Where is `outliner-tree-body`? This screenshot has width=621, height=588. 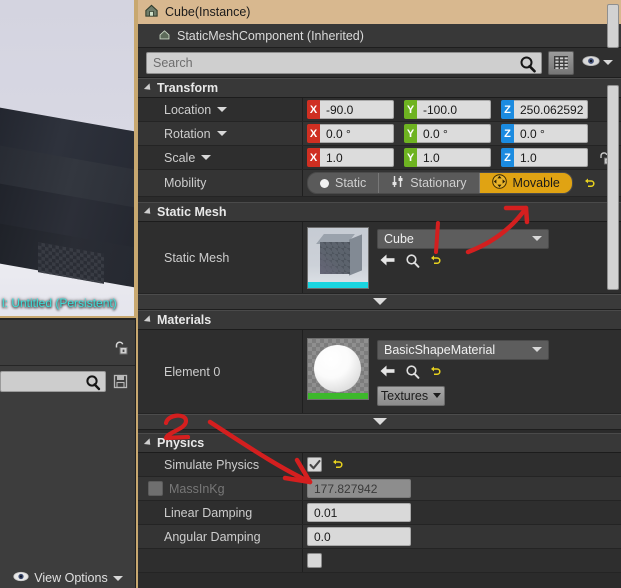
outliner-tree-body is located at coordinates (67, 477).